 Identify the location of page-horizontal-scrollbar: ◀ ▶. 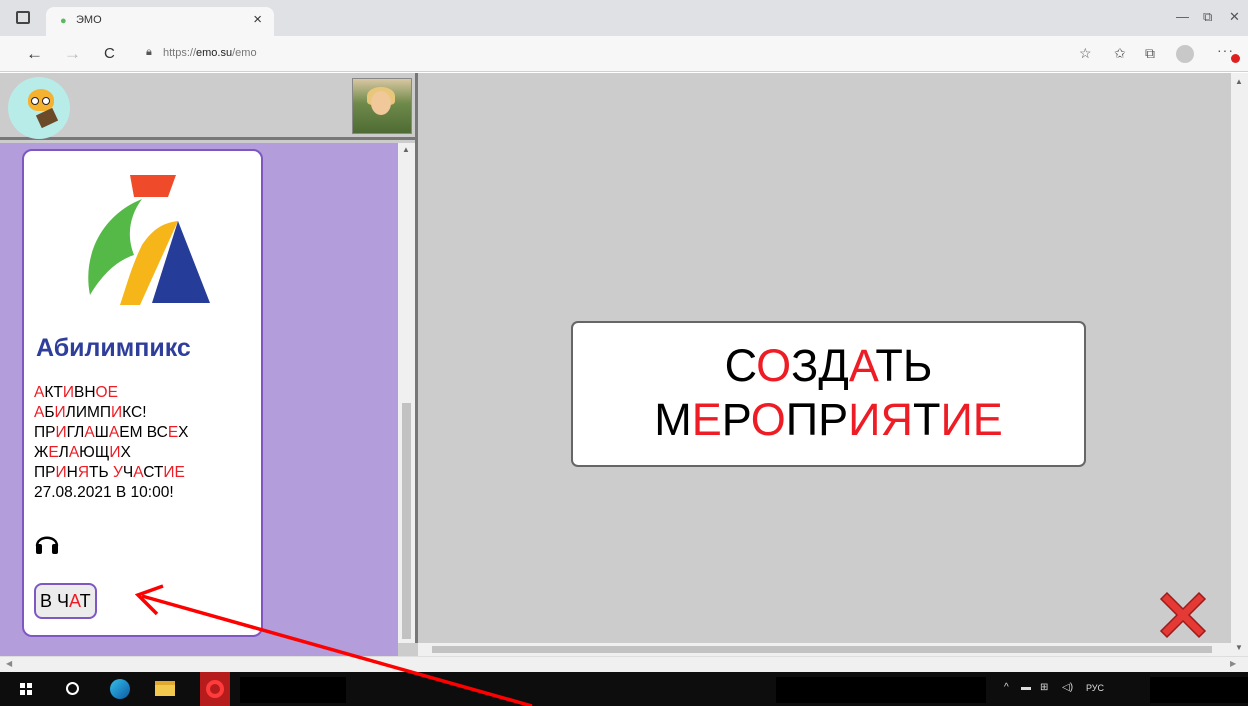
(624, 664).